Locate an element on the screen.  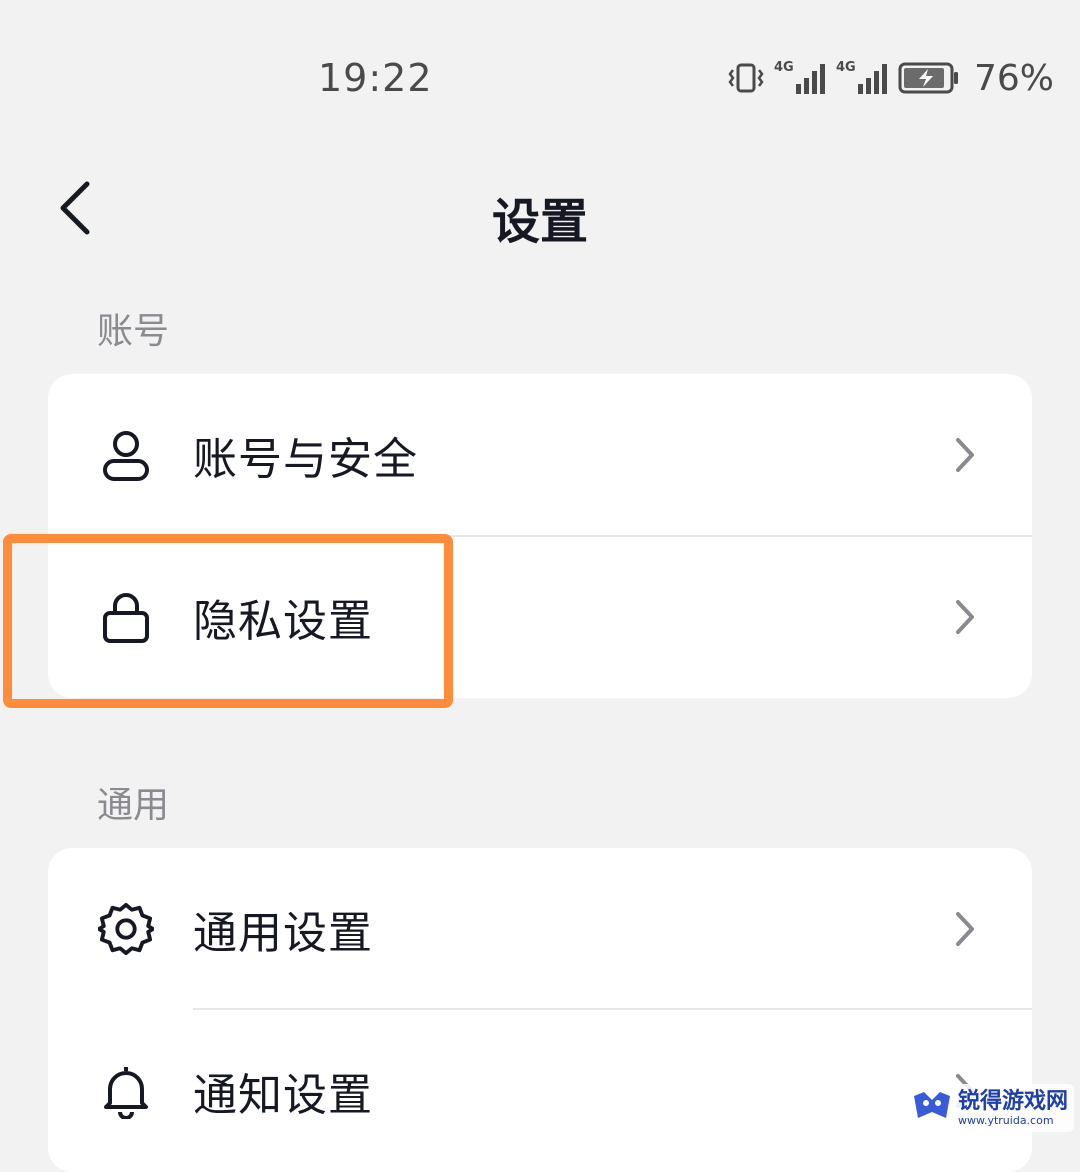
battery-percent: 76% is located at coordinates (1014, 78).